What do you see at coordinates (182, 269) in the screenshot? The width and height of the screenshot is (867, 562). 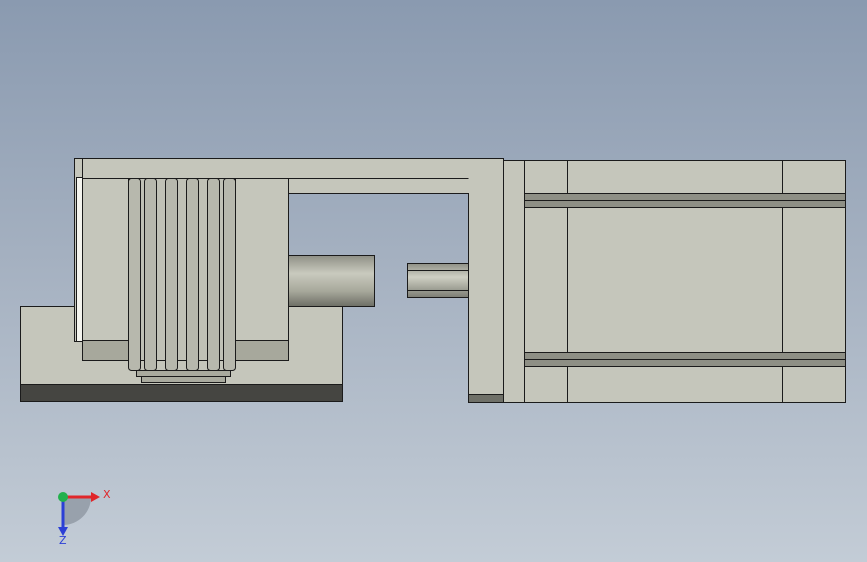 I see `gear-housing` at bounding box center [182, 269].